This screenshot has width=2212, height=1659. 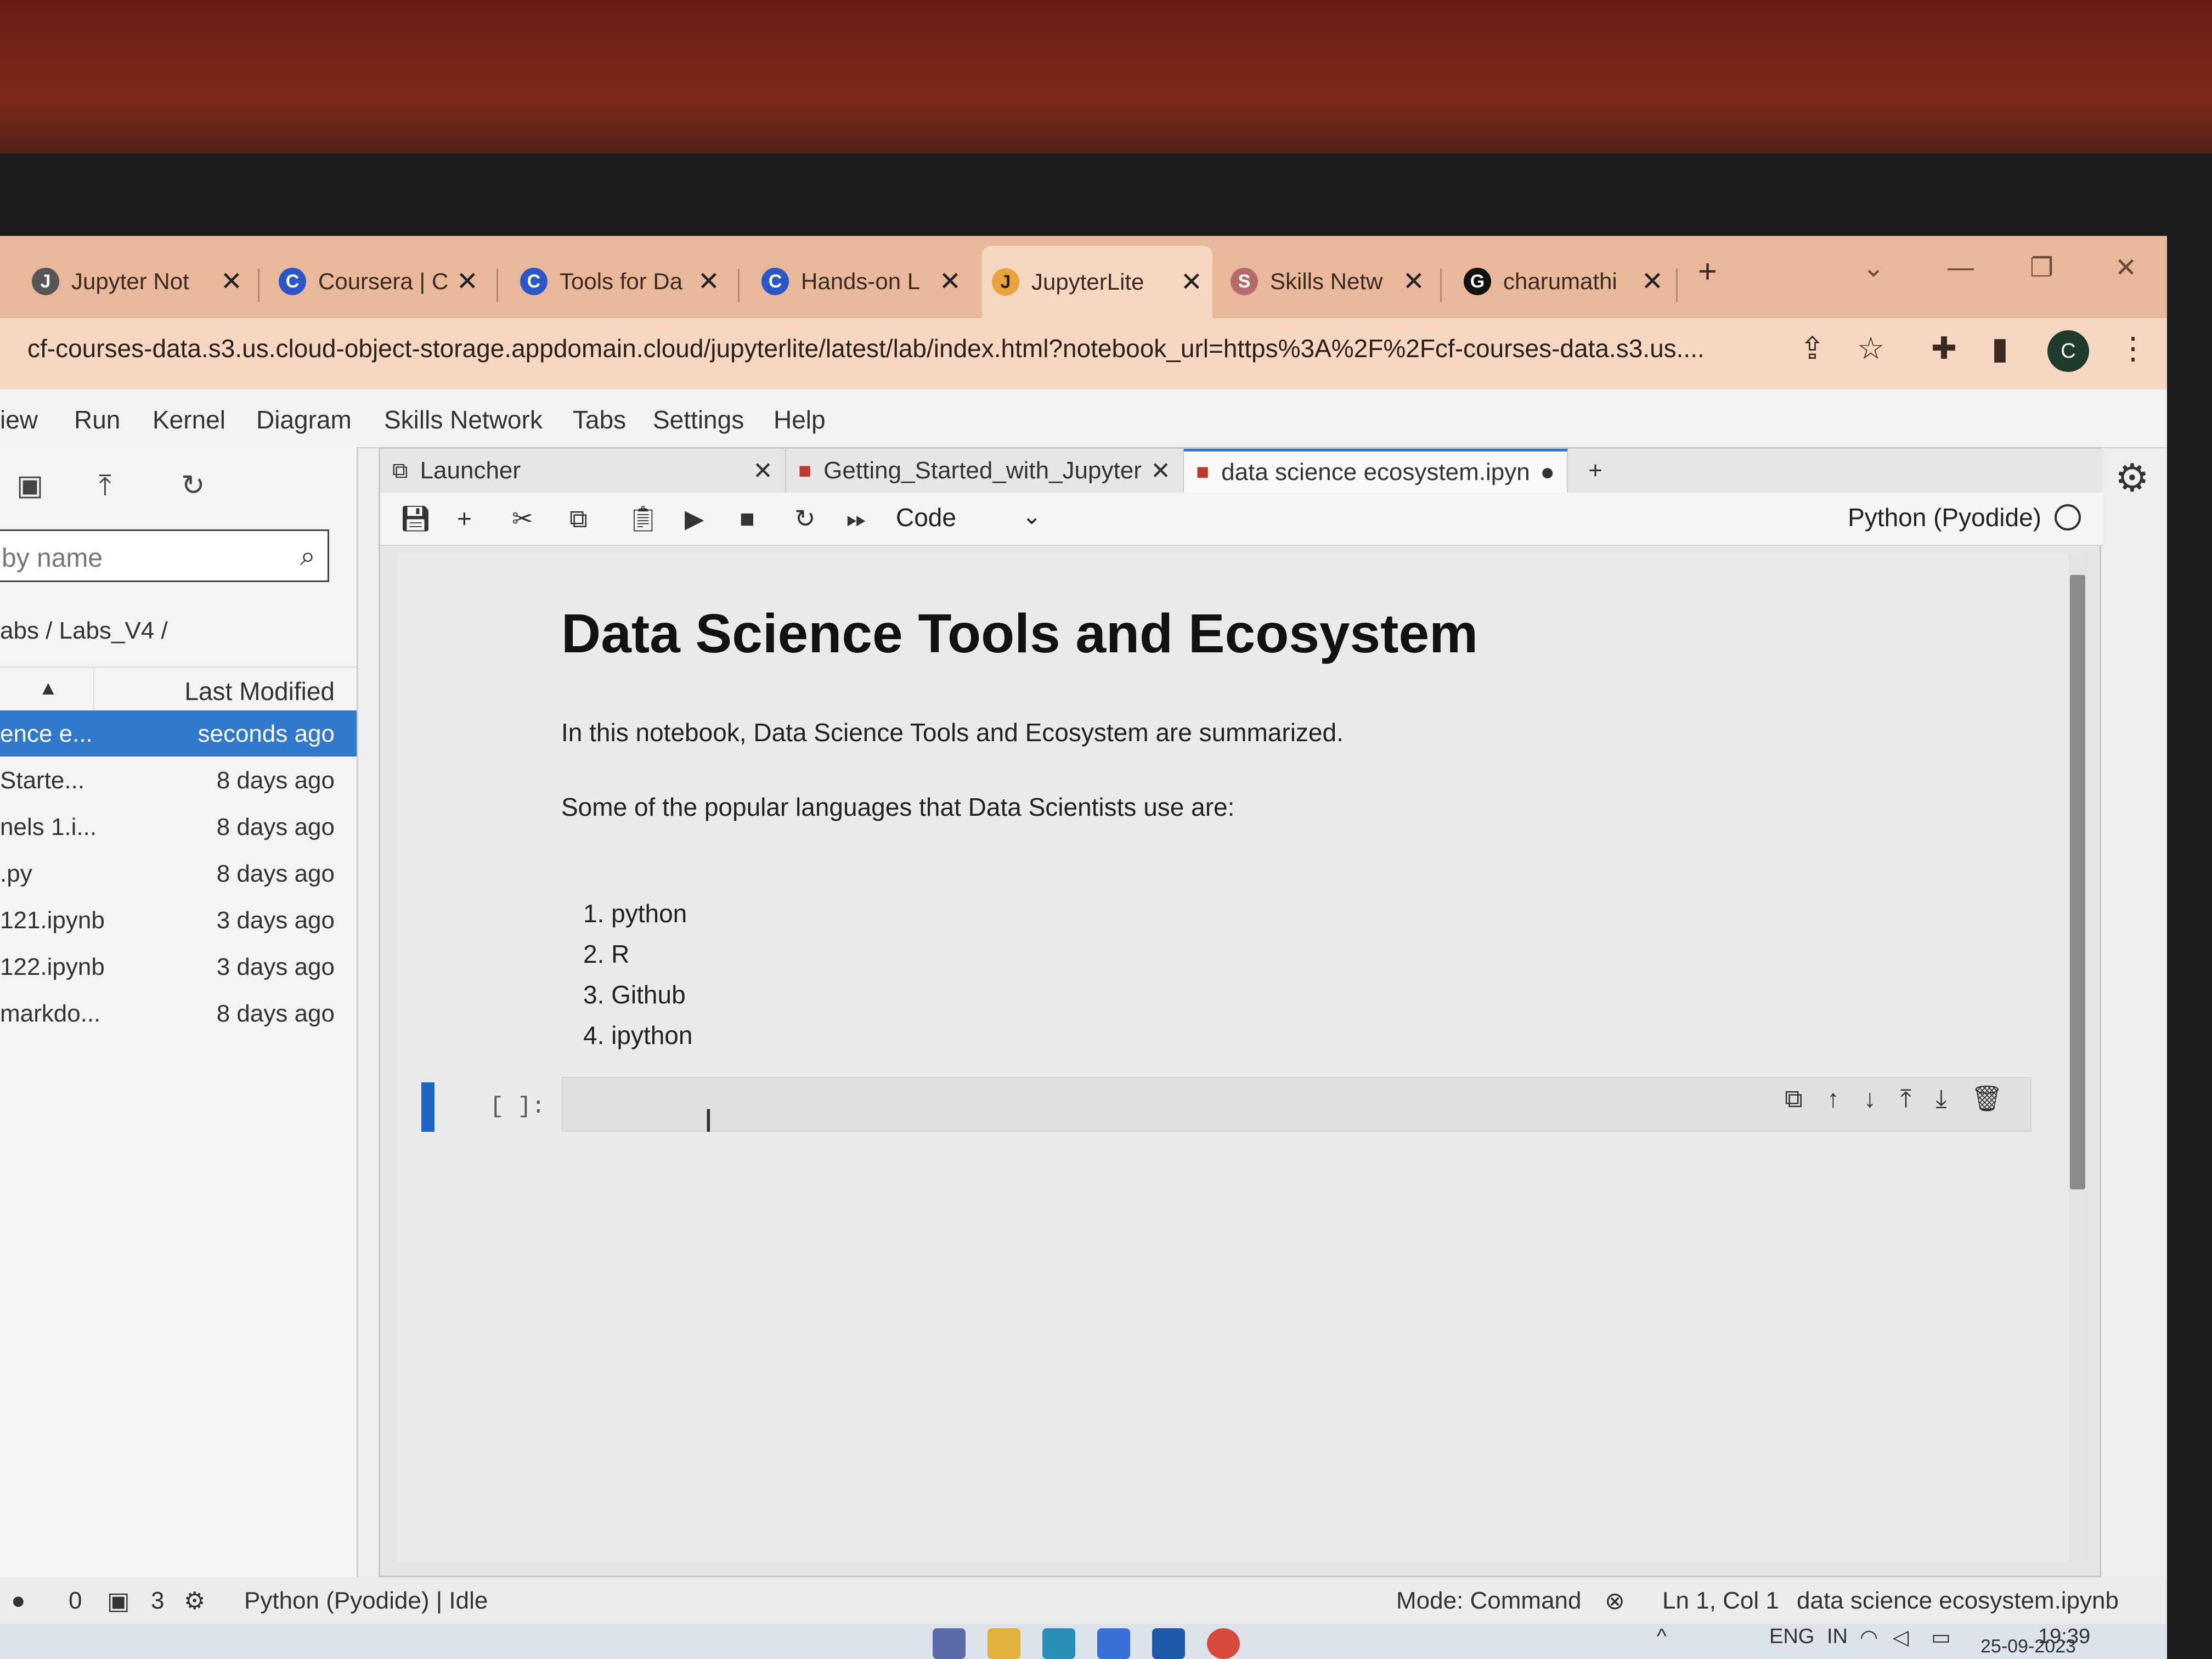 What do you see at coordinates (950, 1644) in the screenshot?
I see `teams-icon` at bounding box center [950, 1644].